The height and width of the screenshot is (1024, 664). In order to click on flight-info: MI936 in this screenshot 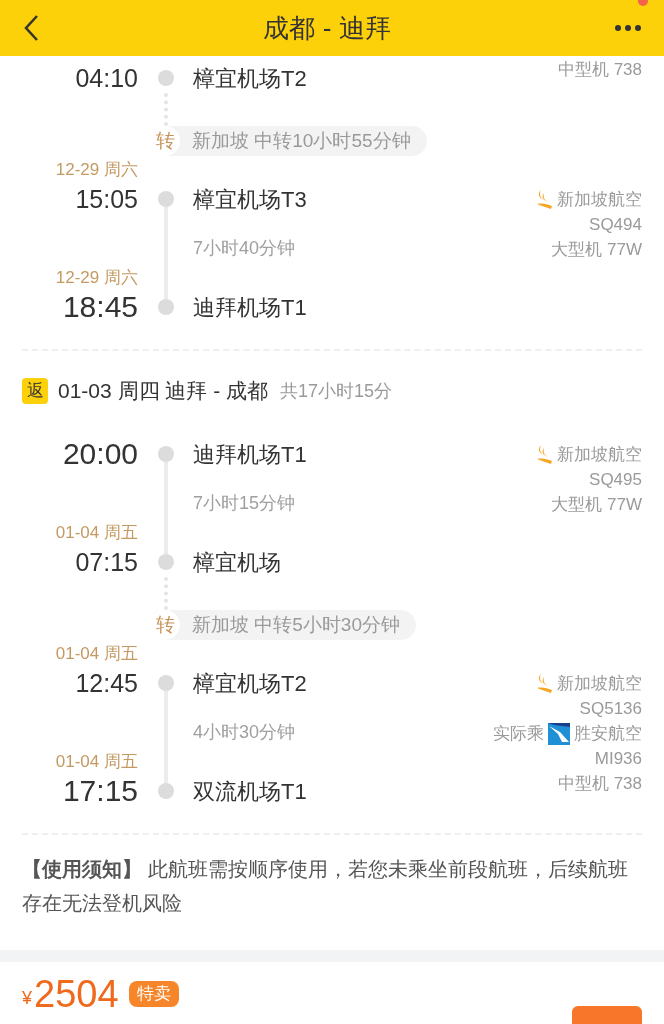, I will do `click(618, 758)`.